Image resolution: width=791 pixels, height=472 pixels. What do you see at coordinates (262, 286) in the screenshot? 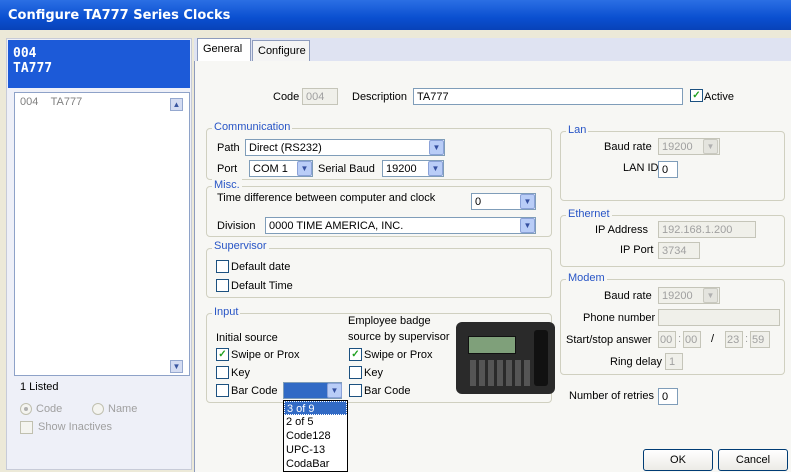
I see `default-time-label: Default Time` at bounding box center [262, 286].